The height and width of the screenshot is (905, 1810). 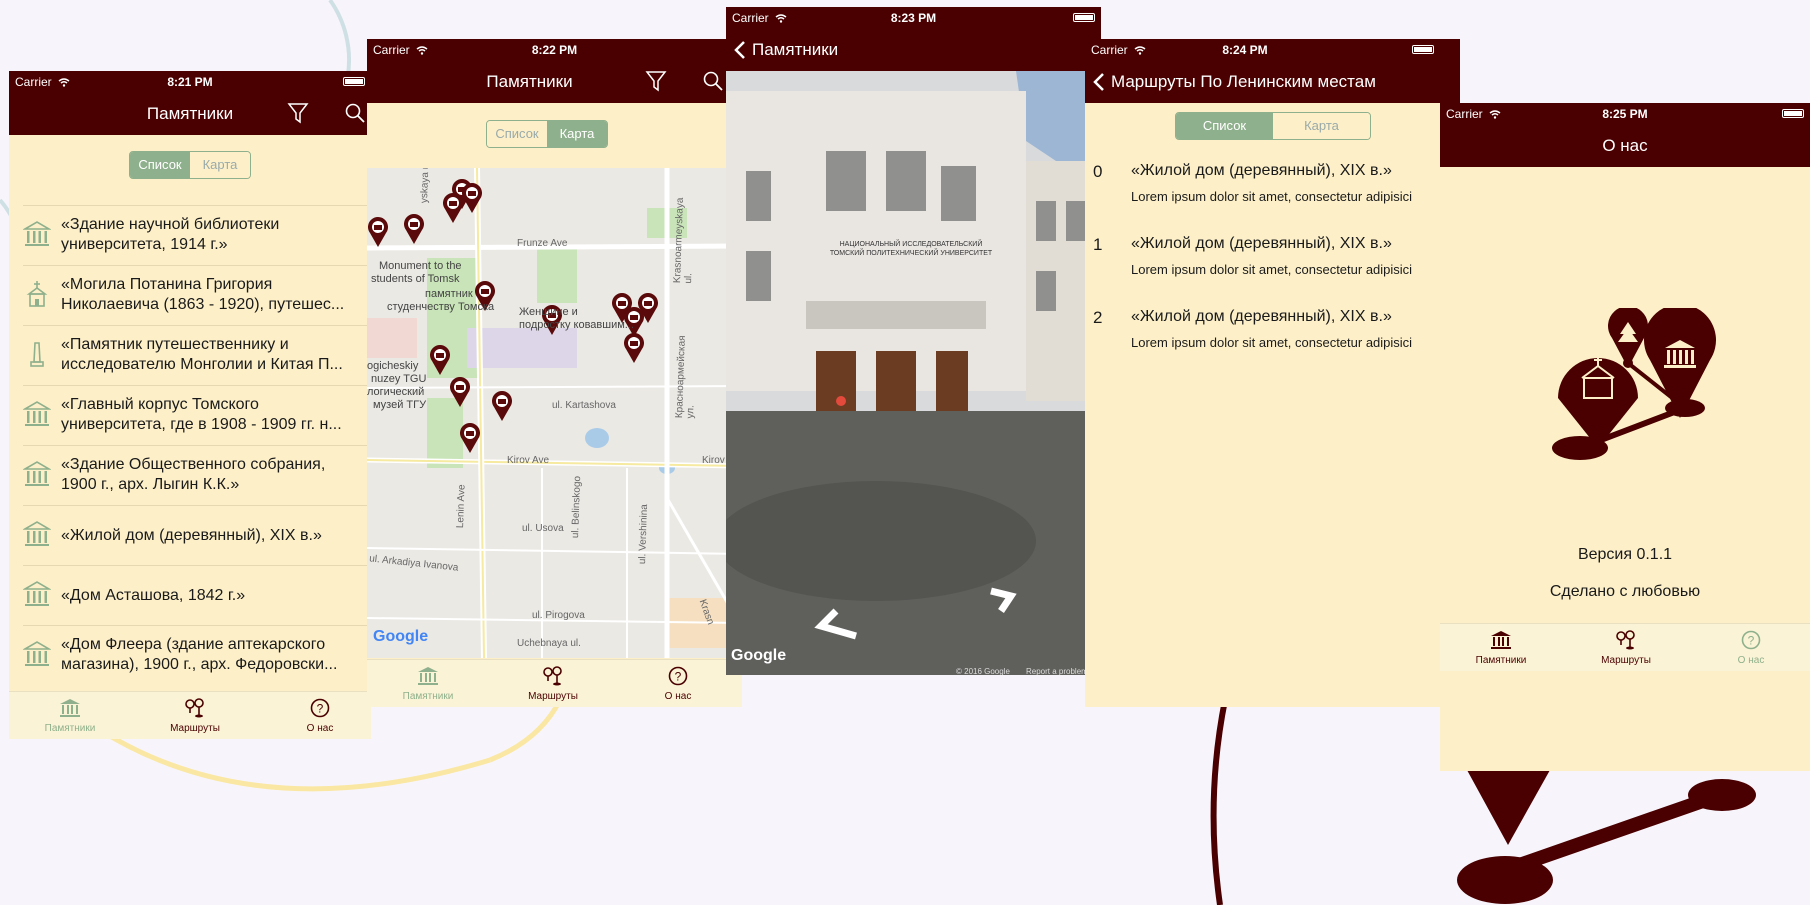 I want to click on street-label: Krasnoarmeyskaya ul., so click(x=683, y=240).